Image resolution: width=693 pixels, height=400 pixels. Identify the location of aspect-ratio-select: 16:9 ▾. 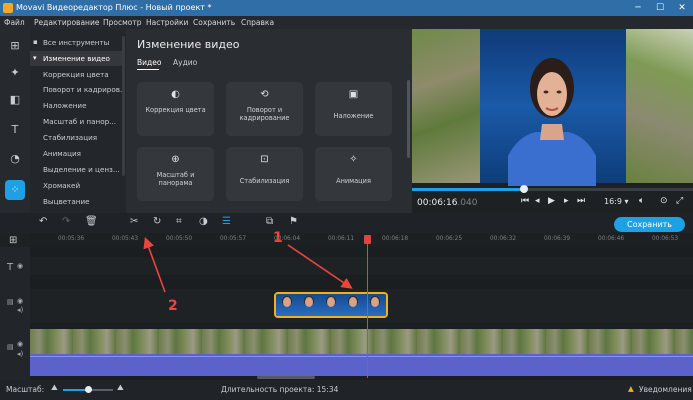
(616, 201).